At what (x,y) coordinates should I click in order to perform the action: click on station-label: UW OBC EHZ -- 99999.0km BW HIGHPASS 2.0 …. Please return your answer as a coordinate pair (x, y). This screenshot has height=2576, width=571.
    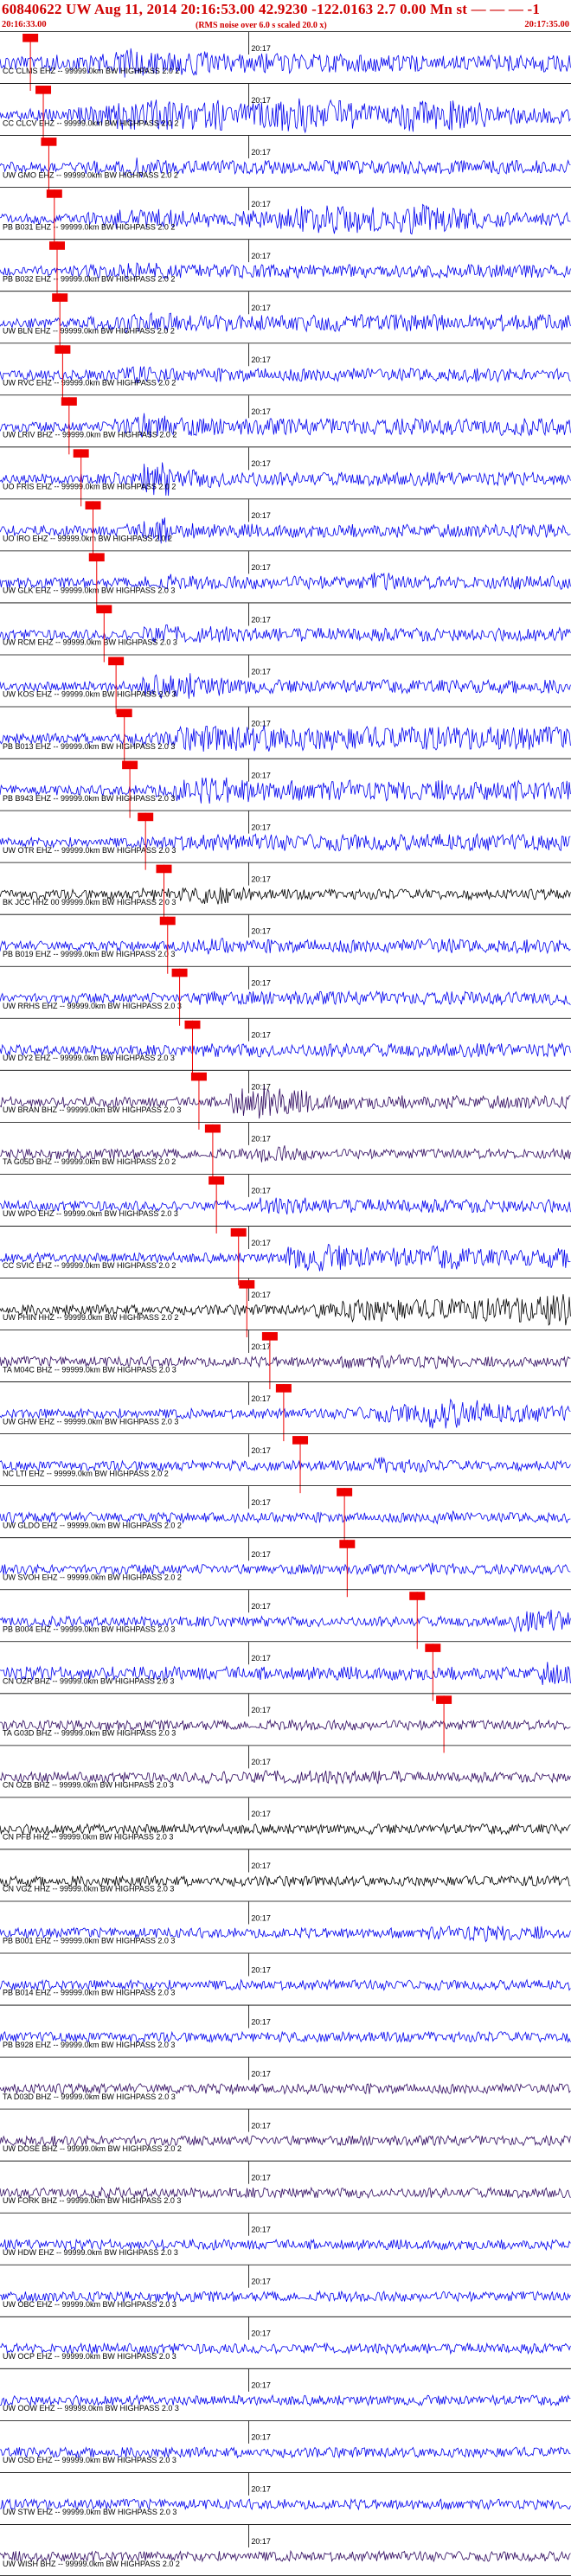
    Looking at the image, I should click on (89, 2304).